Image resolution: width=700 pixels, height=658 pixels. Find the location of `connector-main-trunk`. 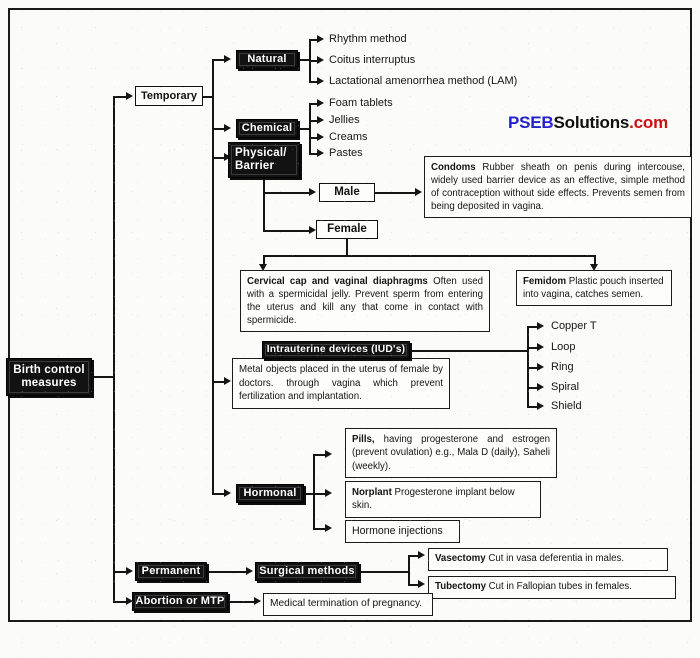

connector-main-trunk is located at coordinates (114, 349).